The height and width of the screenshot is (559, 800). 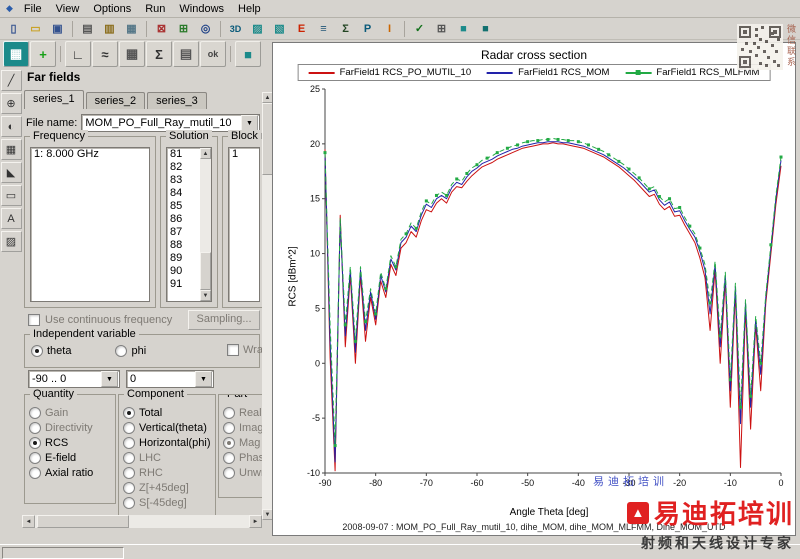 What do you see at coordinates (70, 427) in the screenshot?
I see `radio-directivity: Directivity` at bounding box center [70, 427].